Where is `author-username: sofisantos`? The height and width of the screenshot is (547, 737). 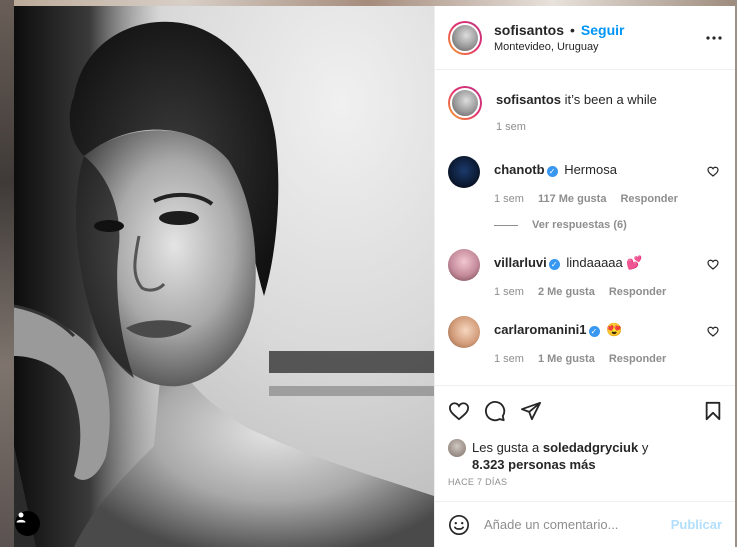
author-username: sofisantos is located at coordinates (529, 30).